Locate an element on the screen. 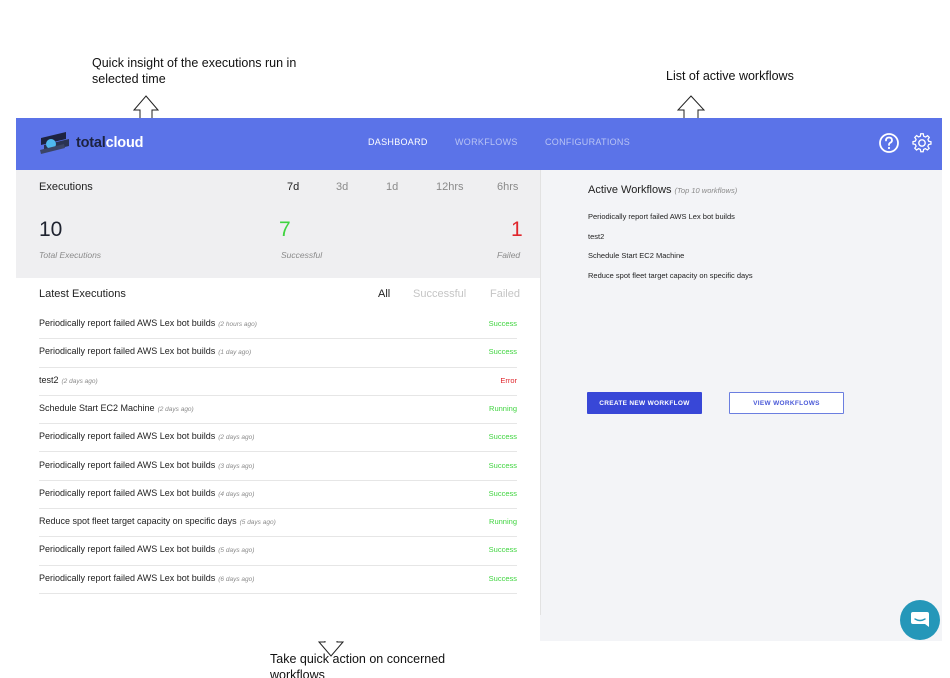 This screenshot has height=678, width=950. execution-time-ago: (1 day ago) is located at coordinates (235, 353).